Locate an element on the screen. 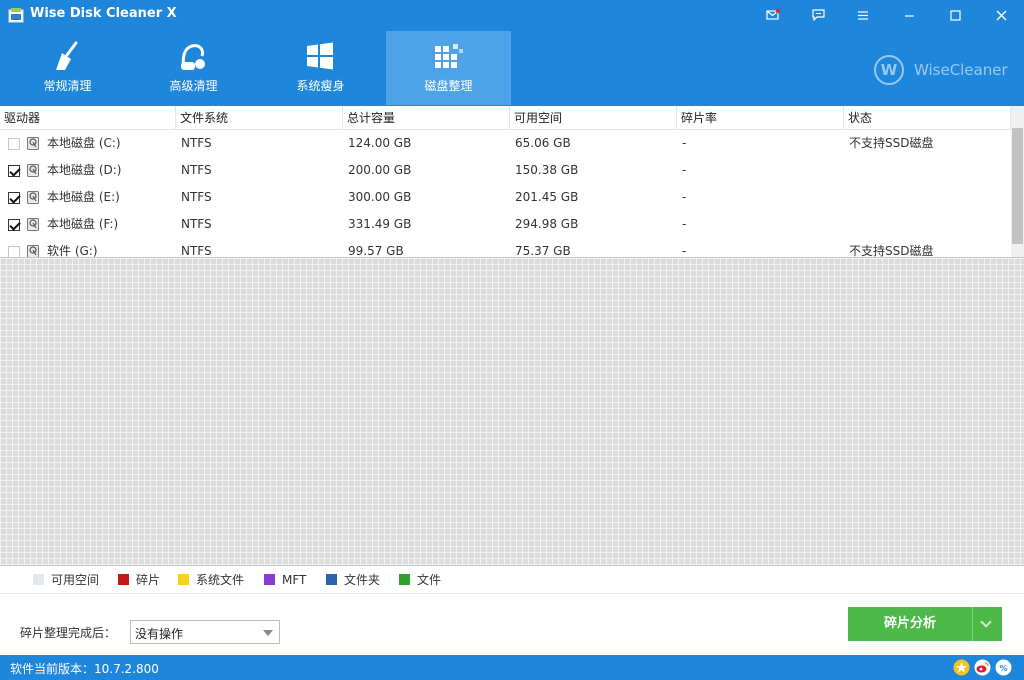 The height and width of the screenshot is (680, 1024). table-row: 本地磁盘 (E:) NTFS 300.00 GB 201.45 GB - is located at coordinates (505, 197).